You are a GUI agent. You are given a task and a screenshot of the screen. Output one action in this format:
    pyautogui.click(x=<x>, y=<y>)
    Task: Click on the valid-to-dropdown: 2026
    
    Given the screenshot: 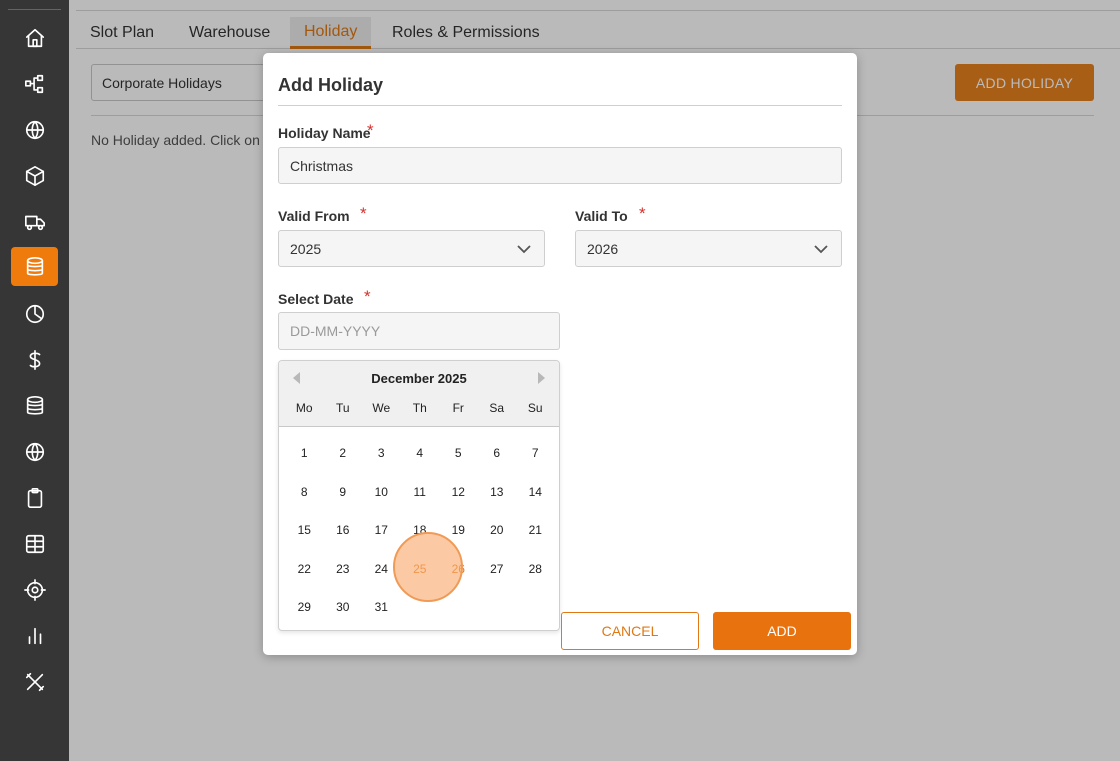 What is the action you would take?
    pyautogui.click(x=708, y=248)
    